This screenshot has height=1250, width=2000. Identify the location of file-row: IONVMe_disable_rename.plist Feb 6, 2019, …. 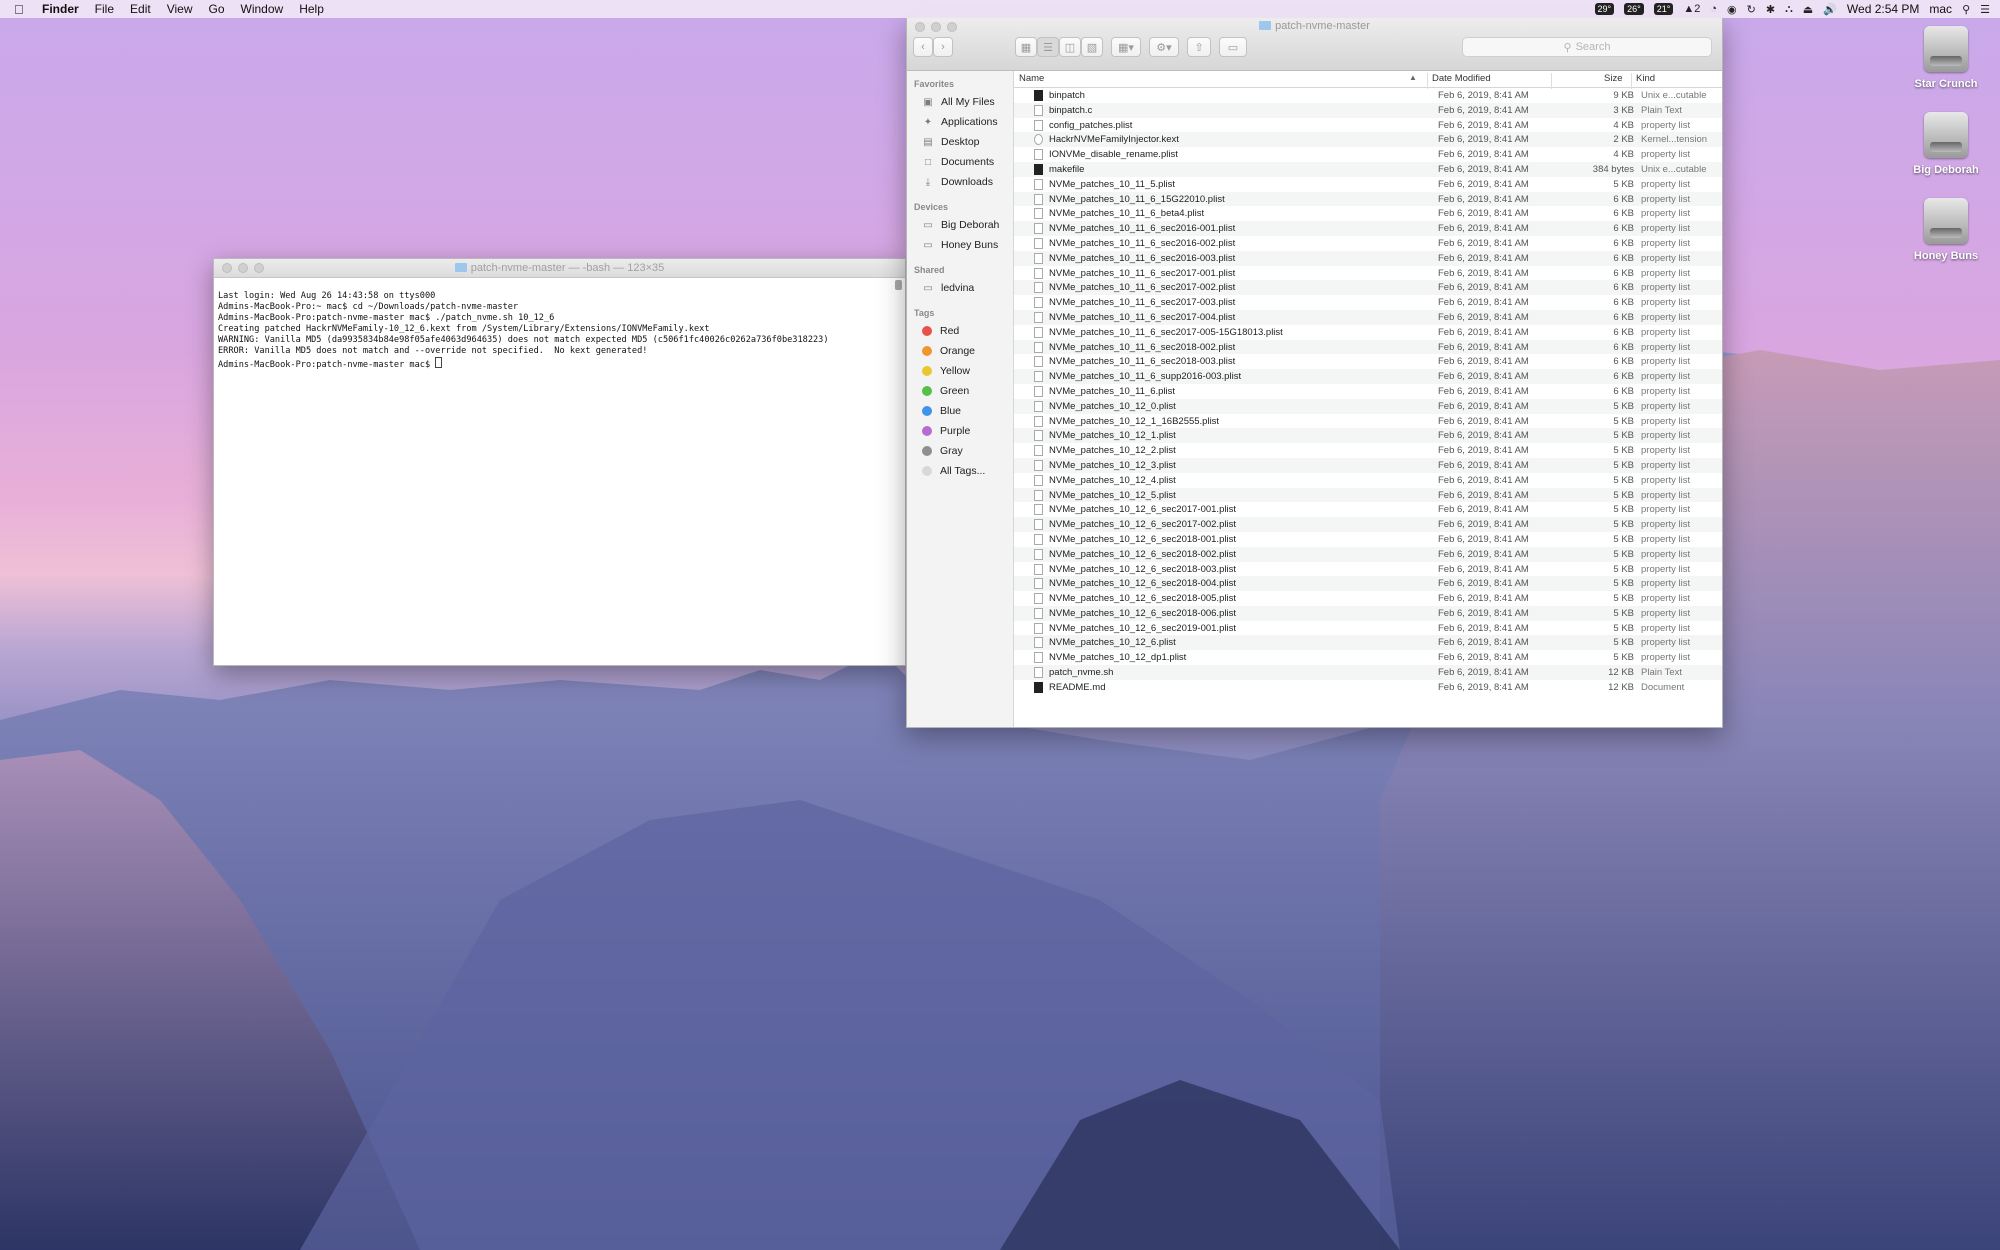
(1368, 154).